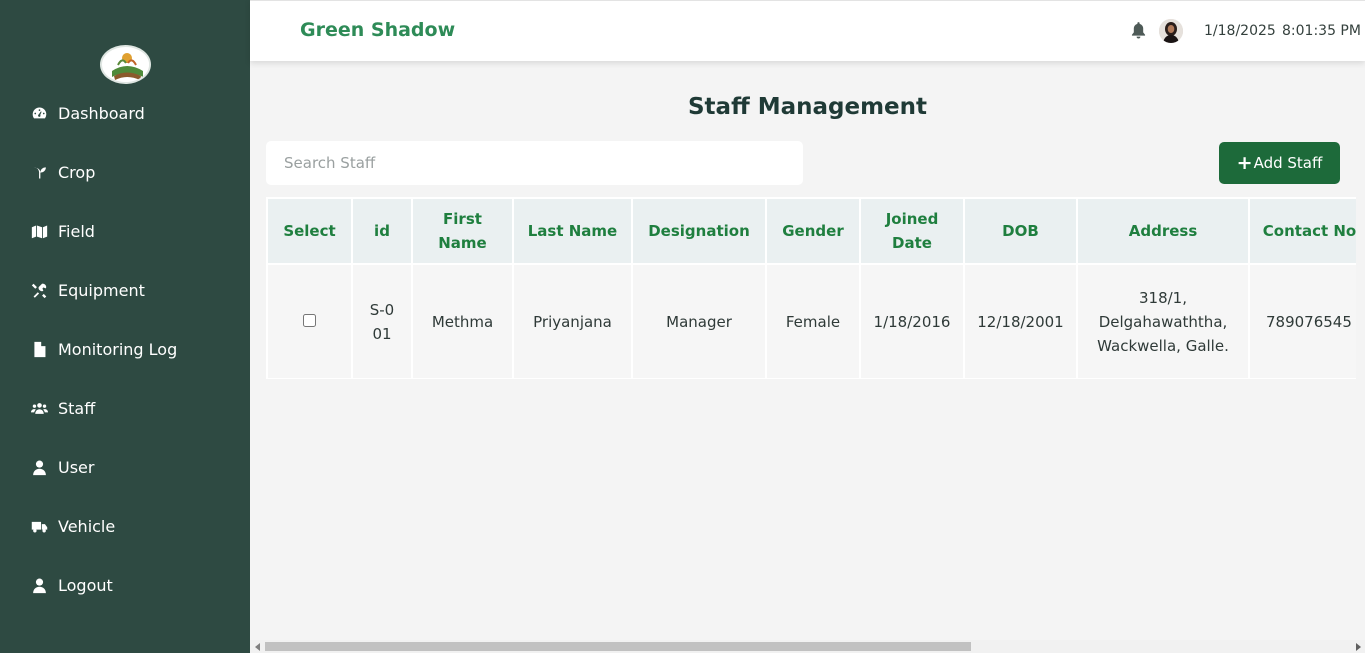 The image size is (1365, 653). I want to click on column-header-contact-no: Contact No, so click(1302, 231).